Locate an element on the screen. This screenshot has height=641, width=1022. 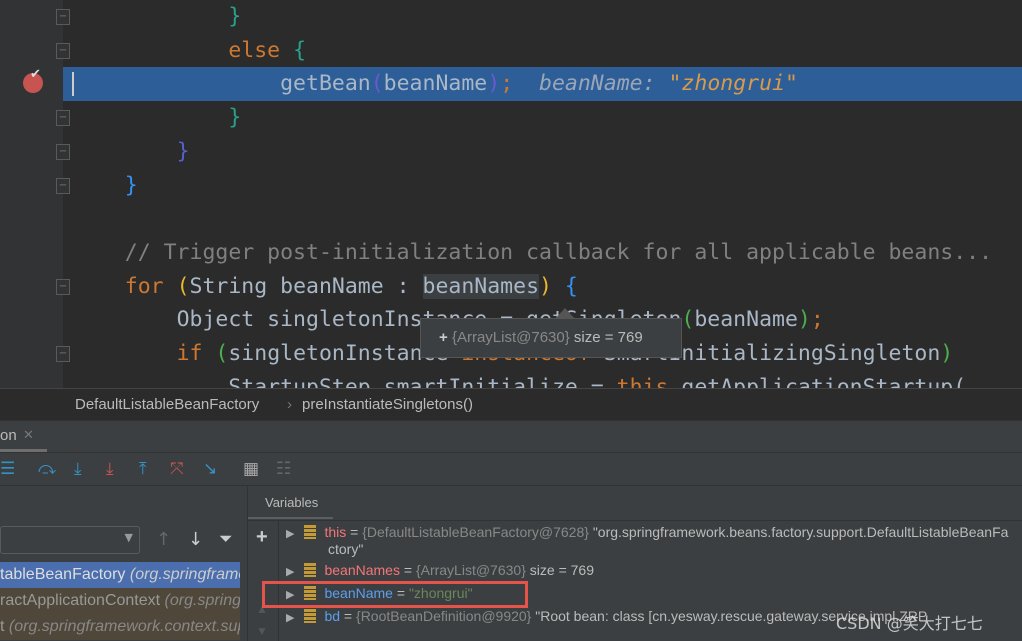
drop-frame-icon: ⤧ is located at coordinates (177, 469).